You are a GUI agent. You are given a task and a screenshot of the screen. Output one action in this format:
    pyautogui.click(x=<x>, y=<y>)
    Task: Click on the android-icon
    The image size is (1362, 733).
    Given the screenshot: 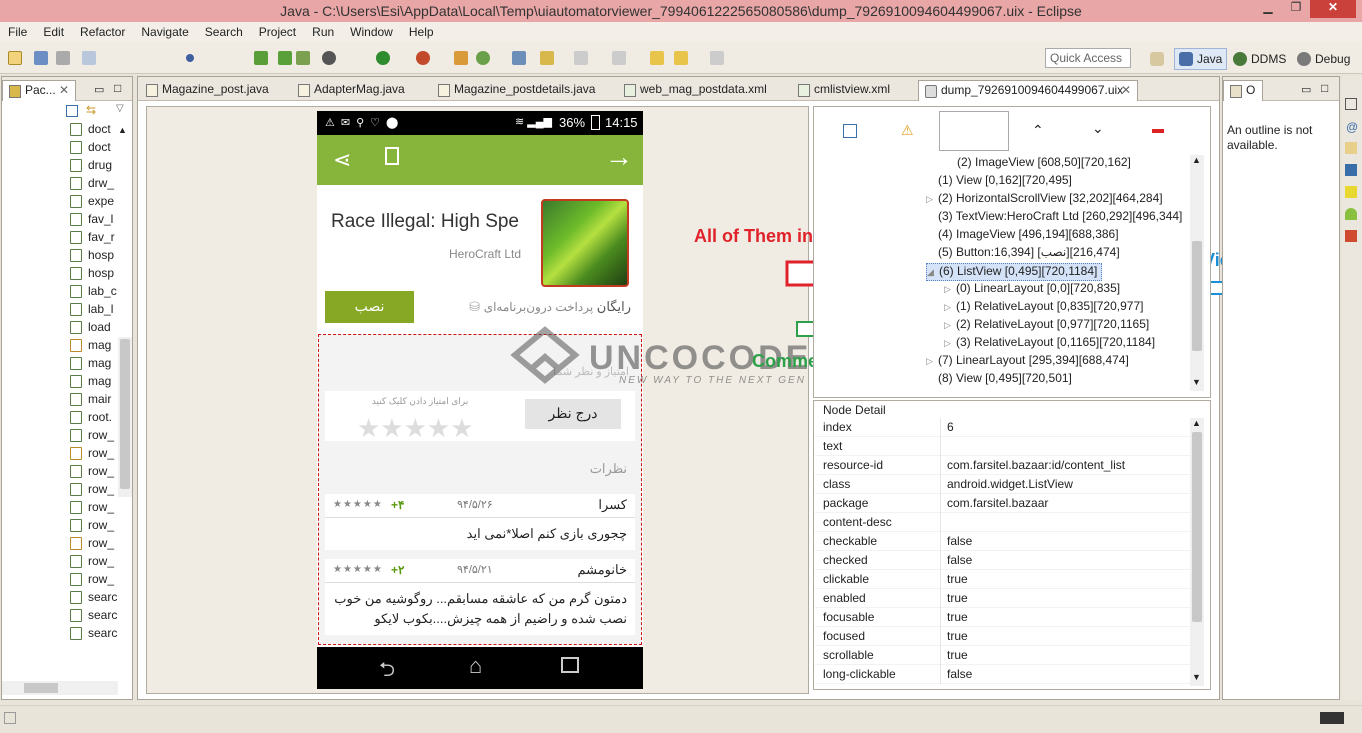 What is the action you would take?
    pyautogui.click(x=1351, y=214)
    